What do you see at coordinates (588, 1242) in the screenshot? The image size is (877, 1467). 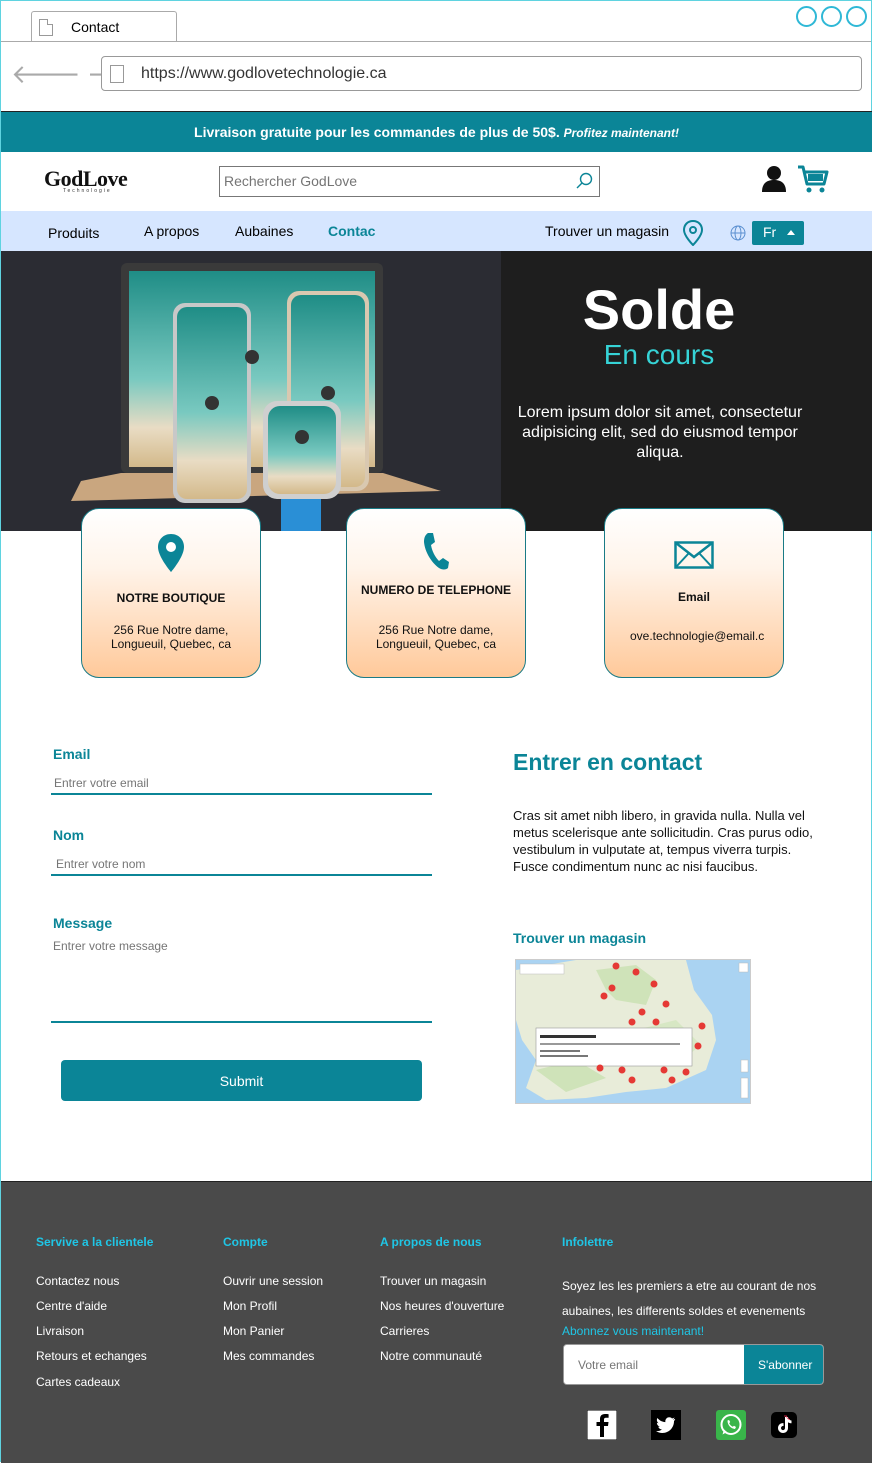 I see `footer-heading: Infolettre` at bounding box center [588, 1242].